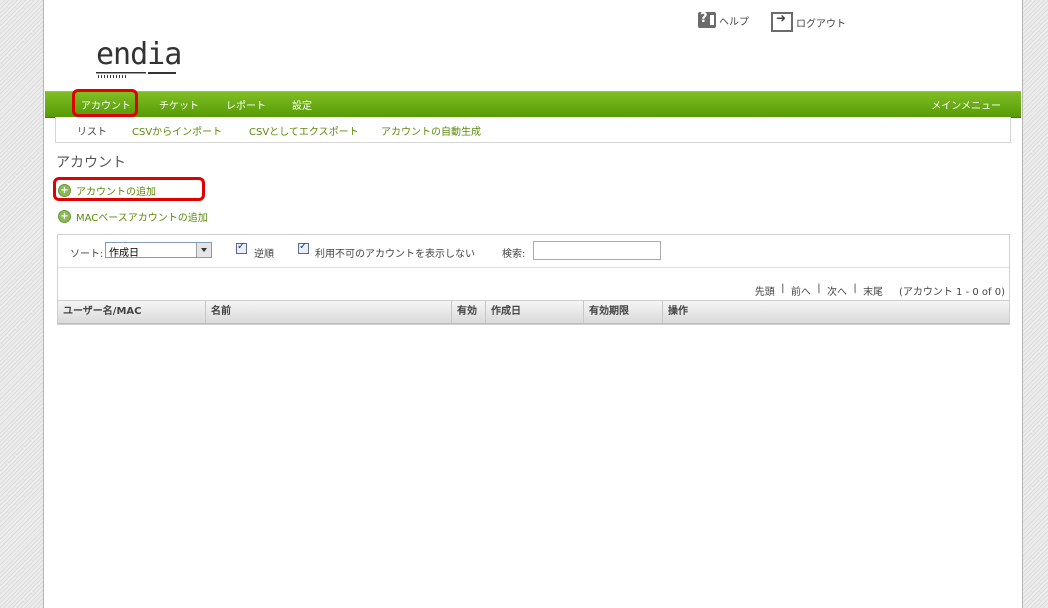  Describe the element at coordinates (87, 254) in the screenshot. I see `sort-label: ソート:` at that location.